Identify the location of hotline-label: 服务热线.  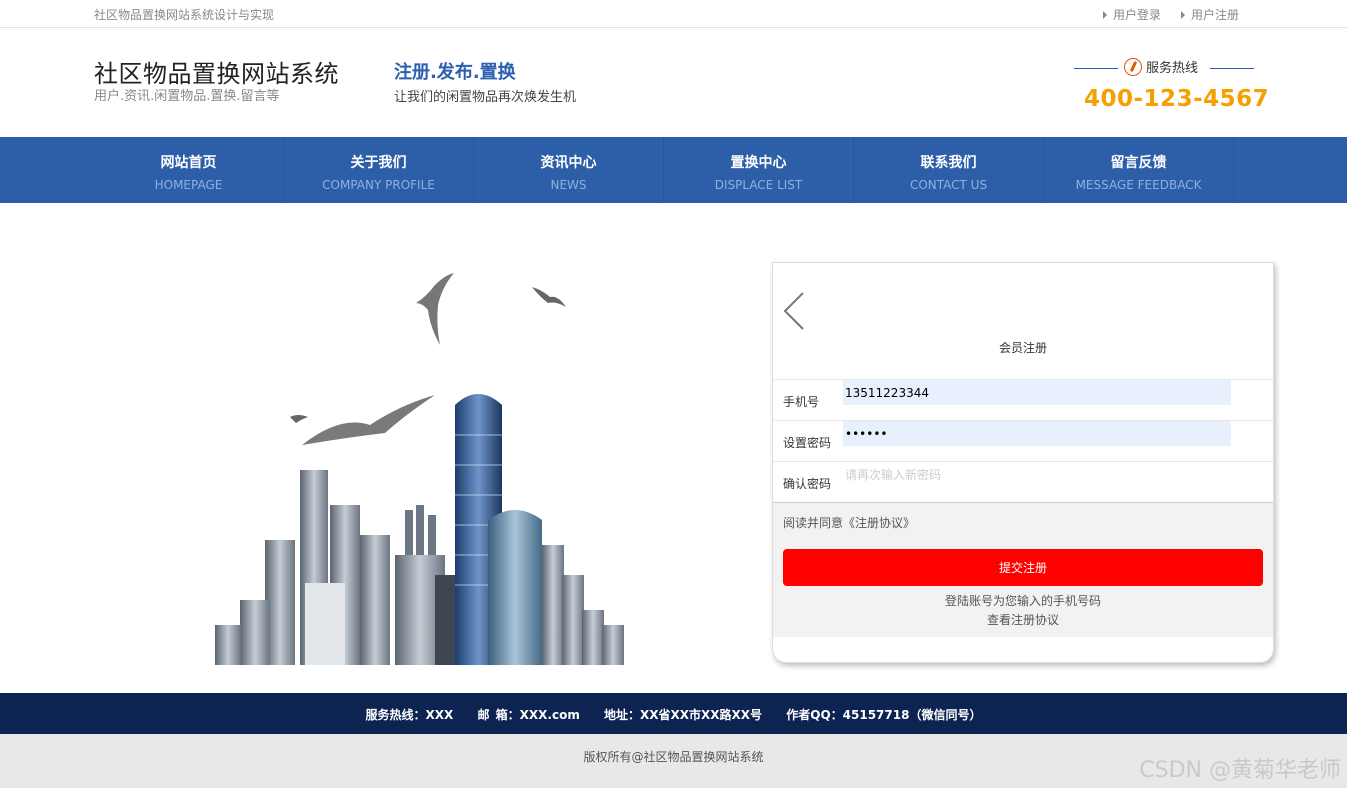
(1172, 68).